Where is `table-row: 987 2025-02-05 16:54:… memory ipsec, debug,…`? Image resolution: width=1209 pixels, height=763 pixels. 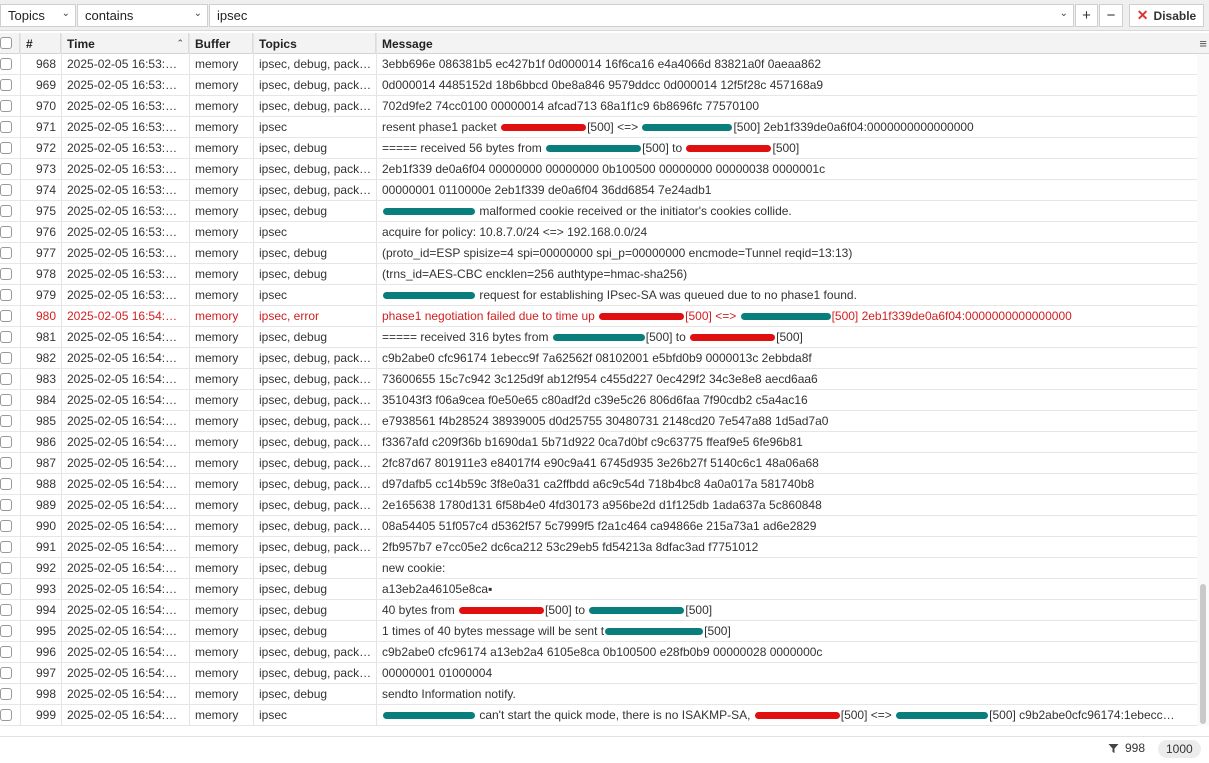
table-row: 987 2025-02-05 16:54:… memory ipsec, debug,… is located at coordinates (598, 463).